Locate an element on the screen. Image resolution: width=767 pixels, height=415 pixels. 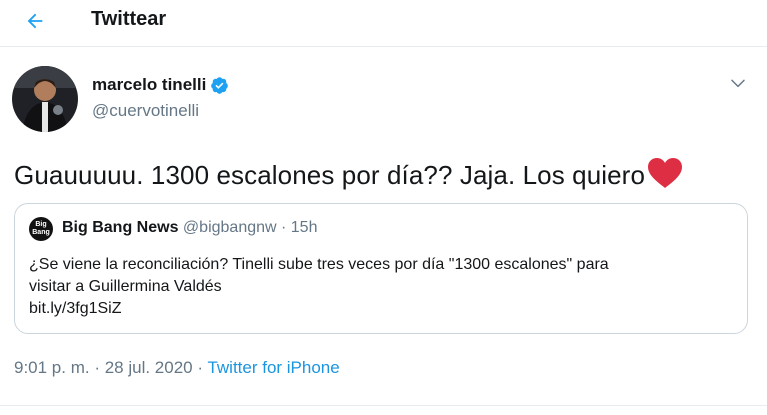
page-title: Twittear is located at coordinates (129, 19).